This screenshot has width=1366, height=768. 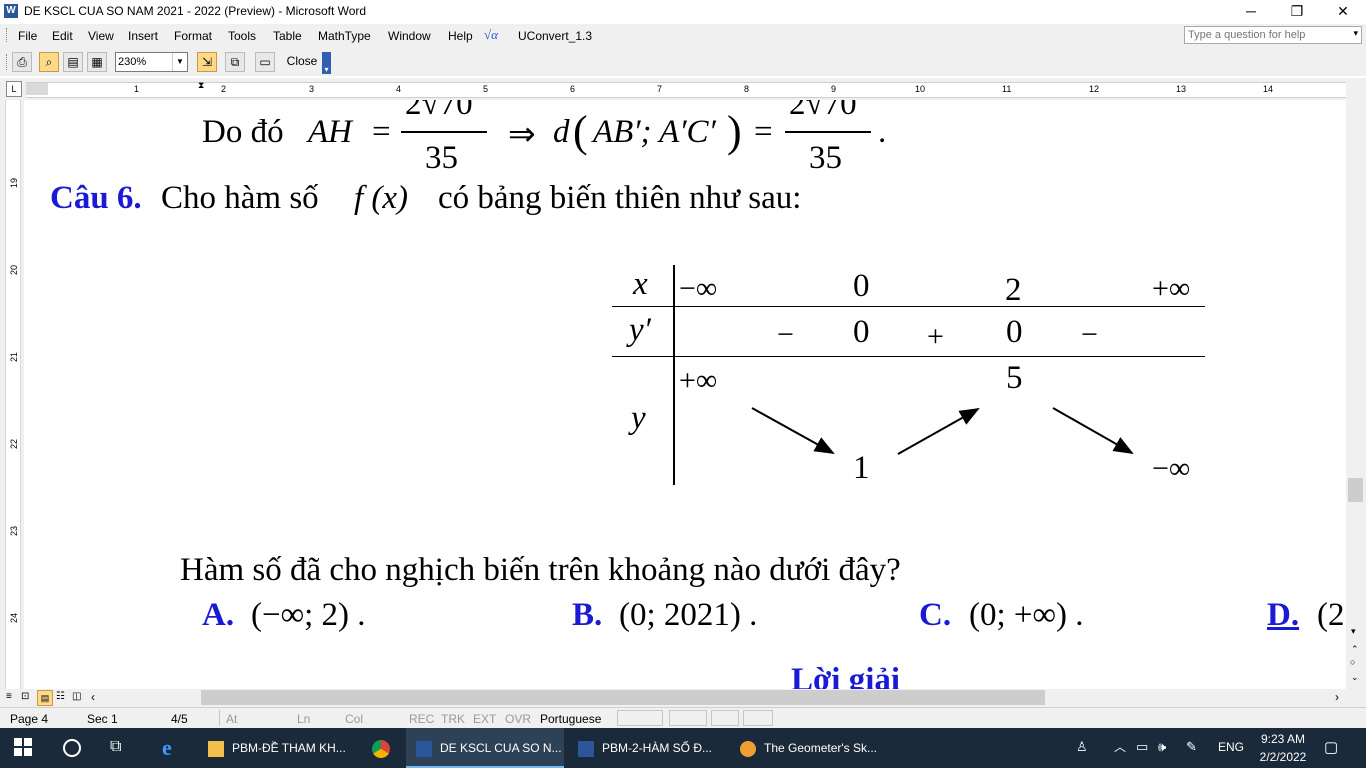 I want to click on maximize-button: ❐, so click(x=1297, y=12).